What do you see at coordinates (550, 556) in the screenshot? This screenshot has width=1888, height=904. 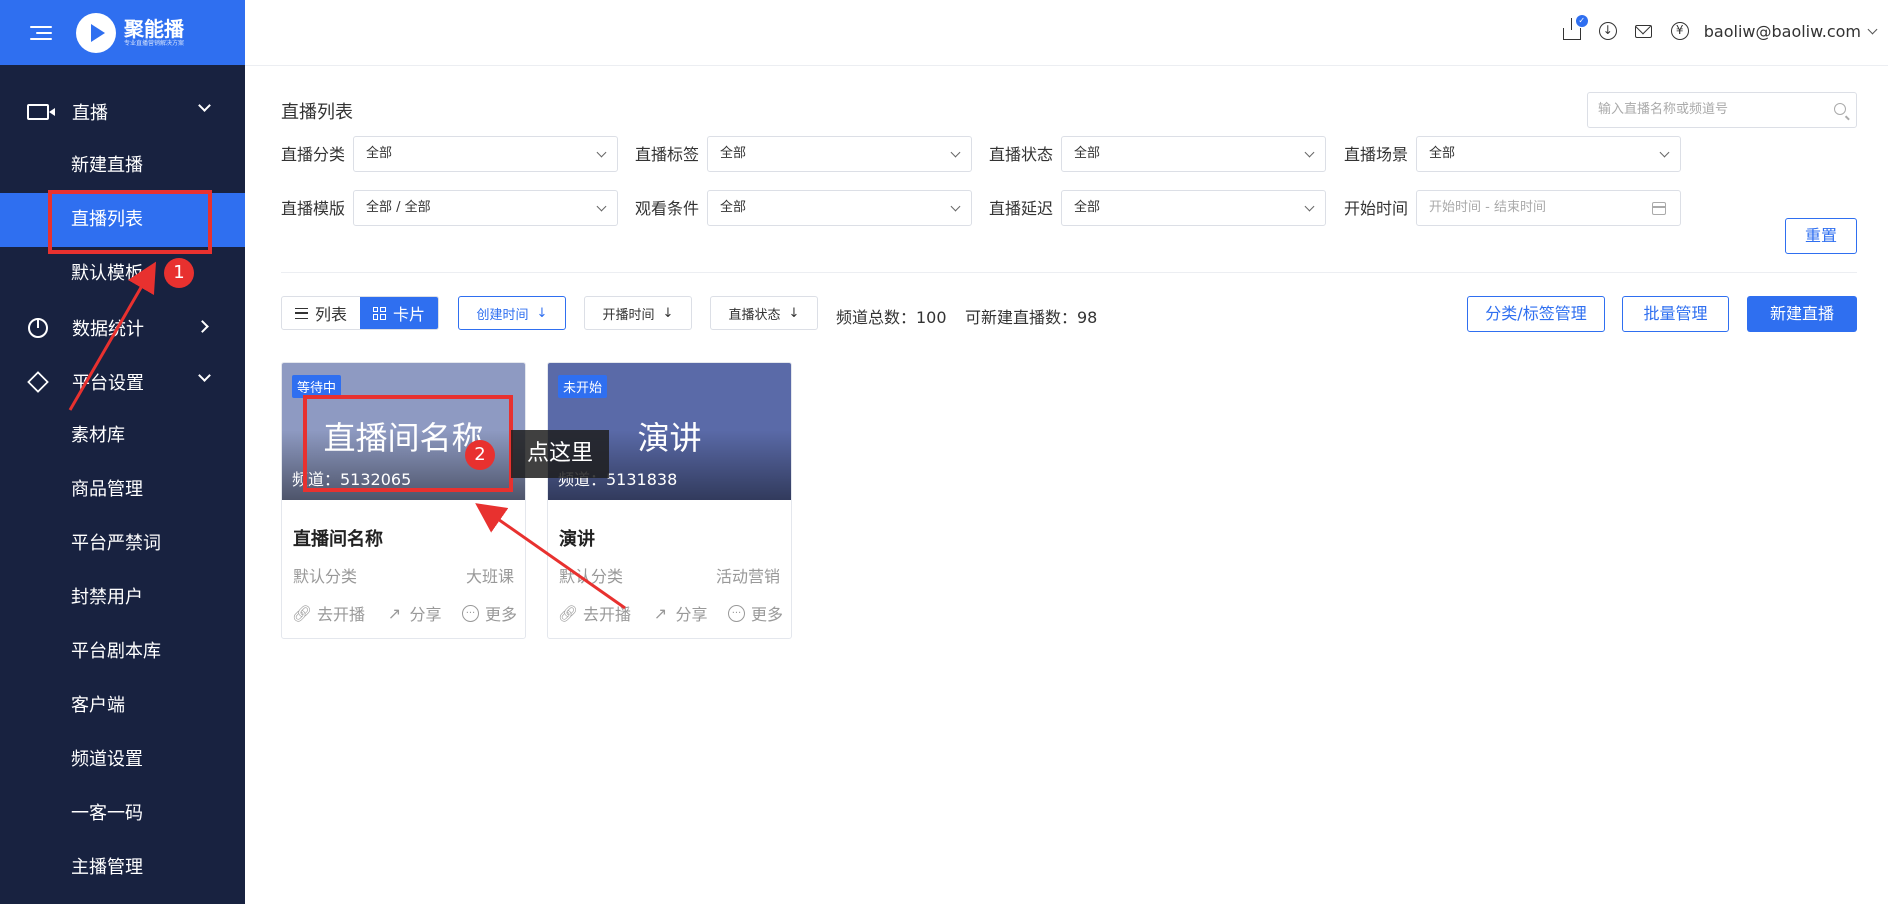 I see `arrow-to-card` at bounding box center [550, 556].